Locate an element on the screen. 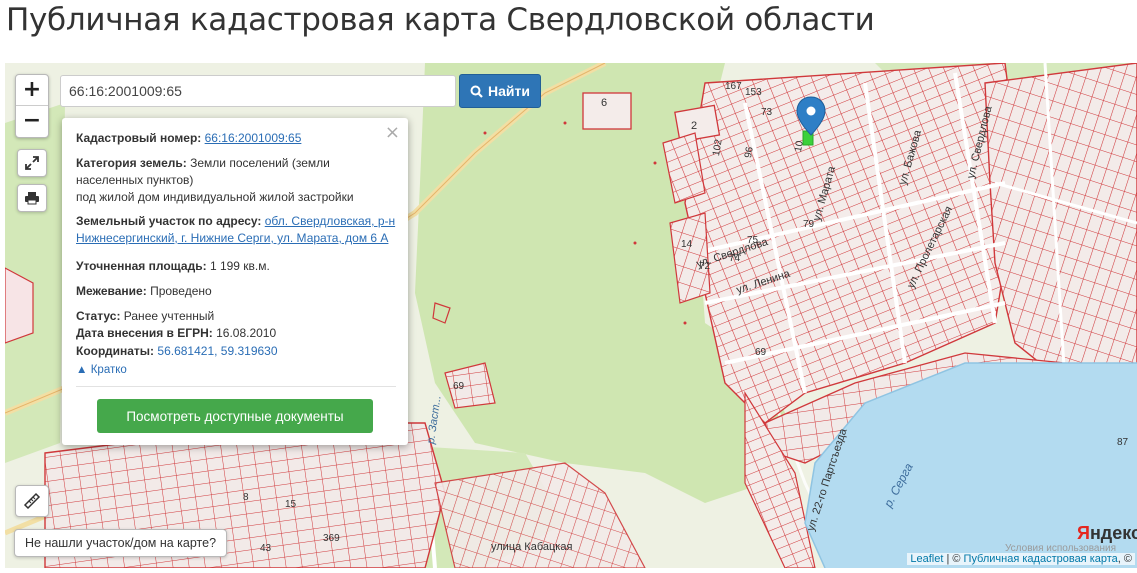 This screenshot has width=1137, height=573. parcel-number-label: 79 is located at coordinates (809, 224).